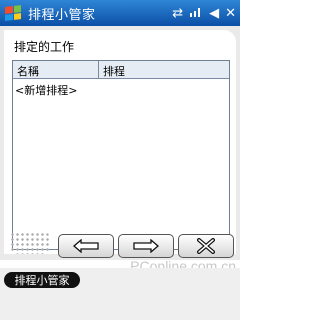  What do you see at coordinates (120, 13) in the screenshot?
I see `title-bar: 排程小管家 ⇄ ◀ ✕` at bounding box center [120, 13].